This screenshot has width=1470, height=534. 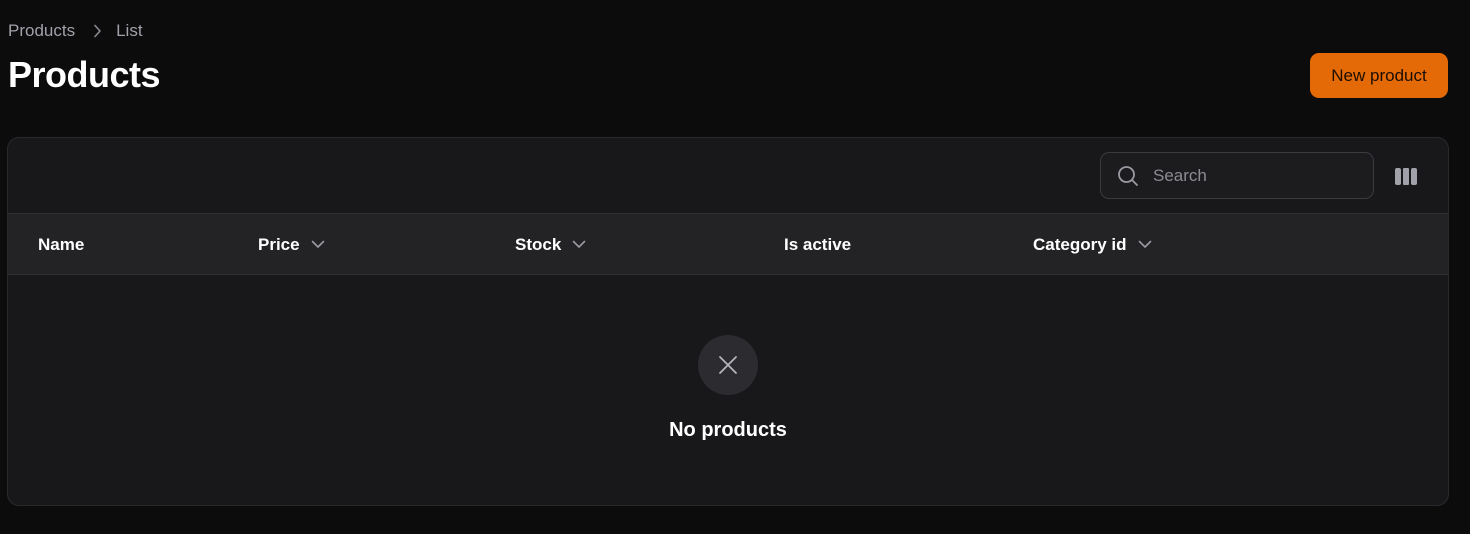 I want to click on columns-icon, so click(x=1406, y=176).